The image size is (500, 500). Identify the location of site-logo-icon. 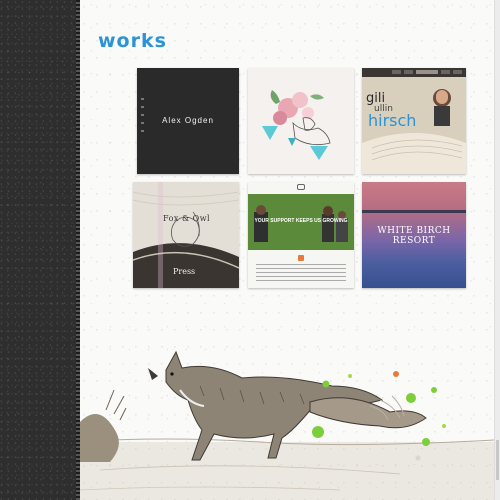
(301, 187).